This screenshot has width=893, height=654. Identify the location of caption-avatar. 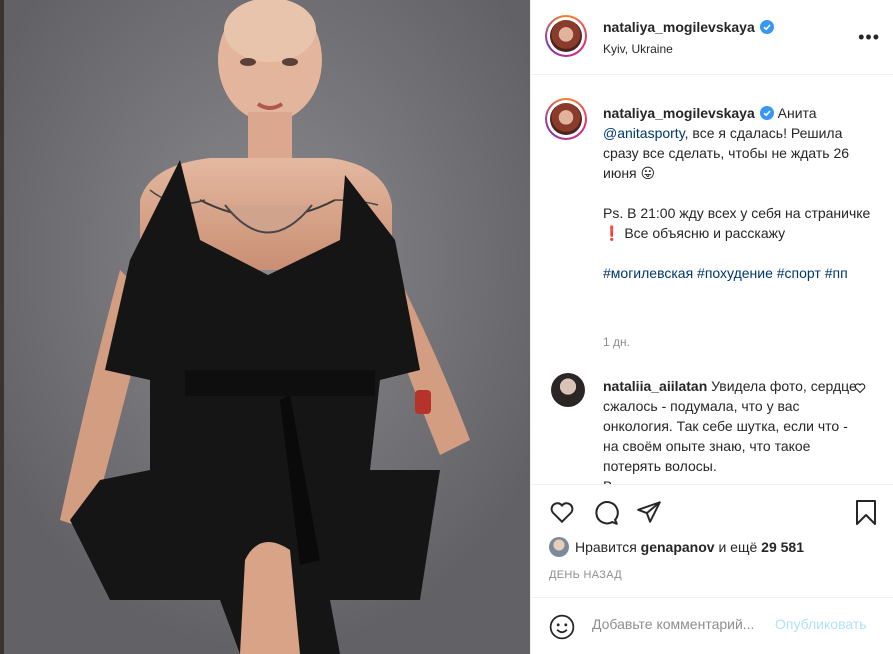
(566, 119).